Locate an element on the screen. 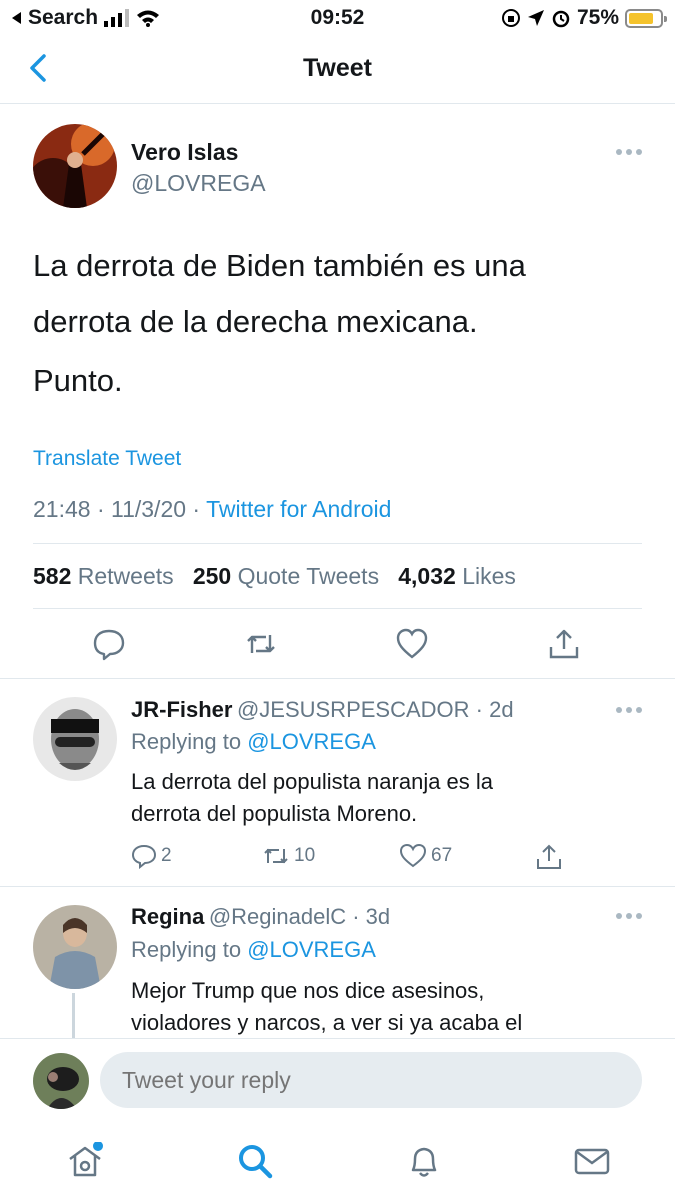 This screenshot has width=675, height=1200. reply-author-name: JR-Fisher is located at coordinates (181, 709).